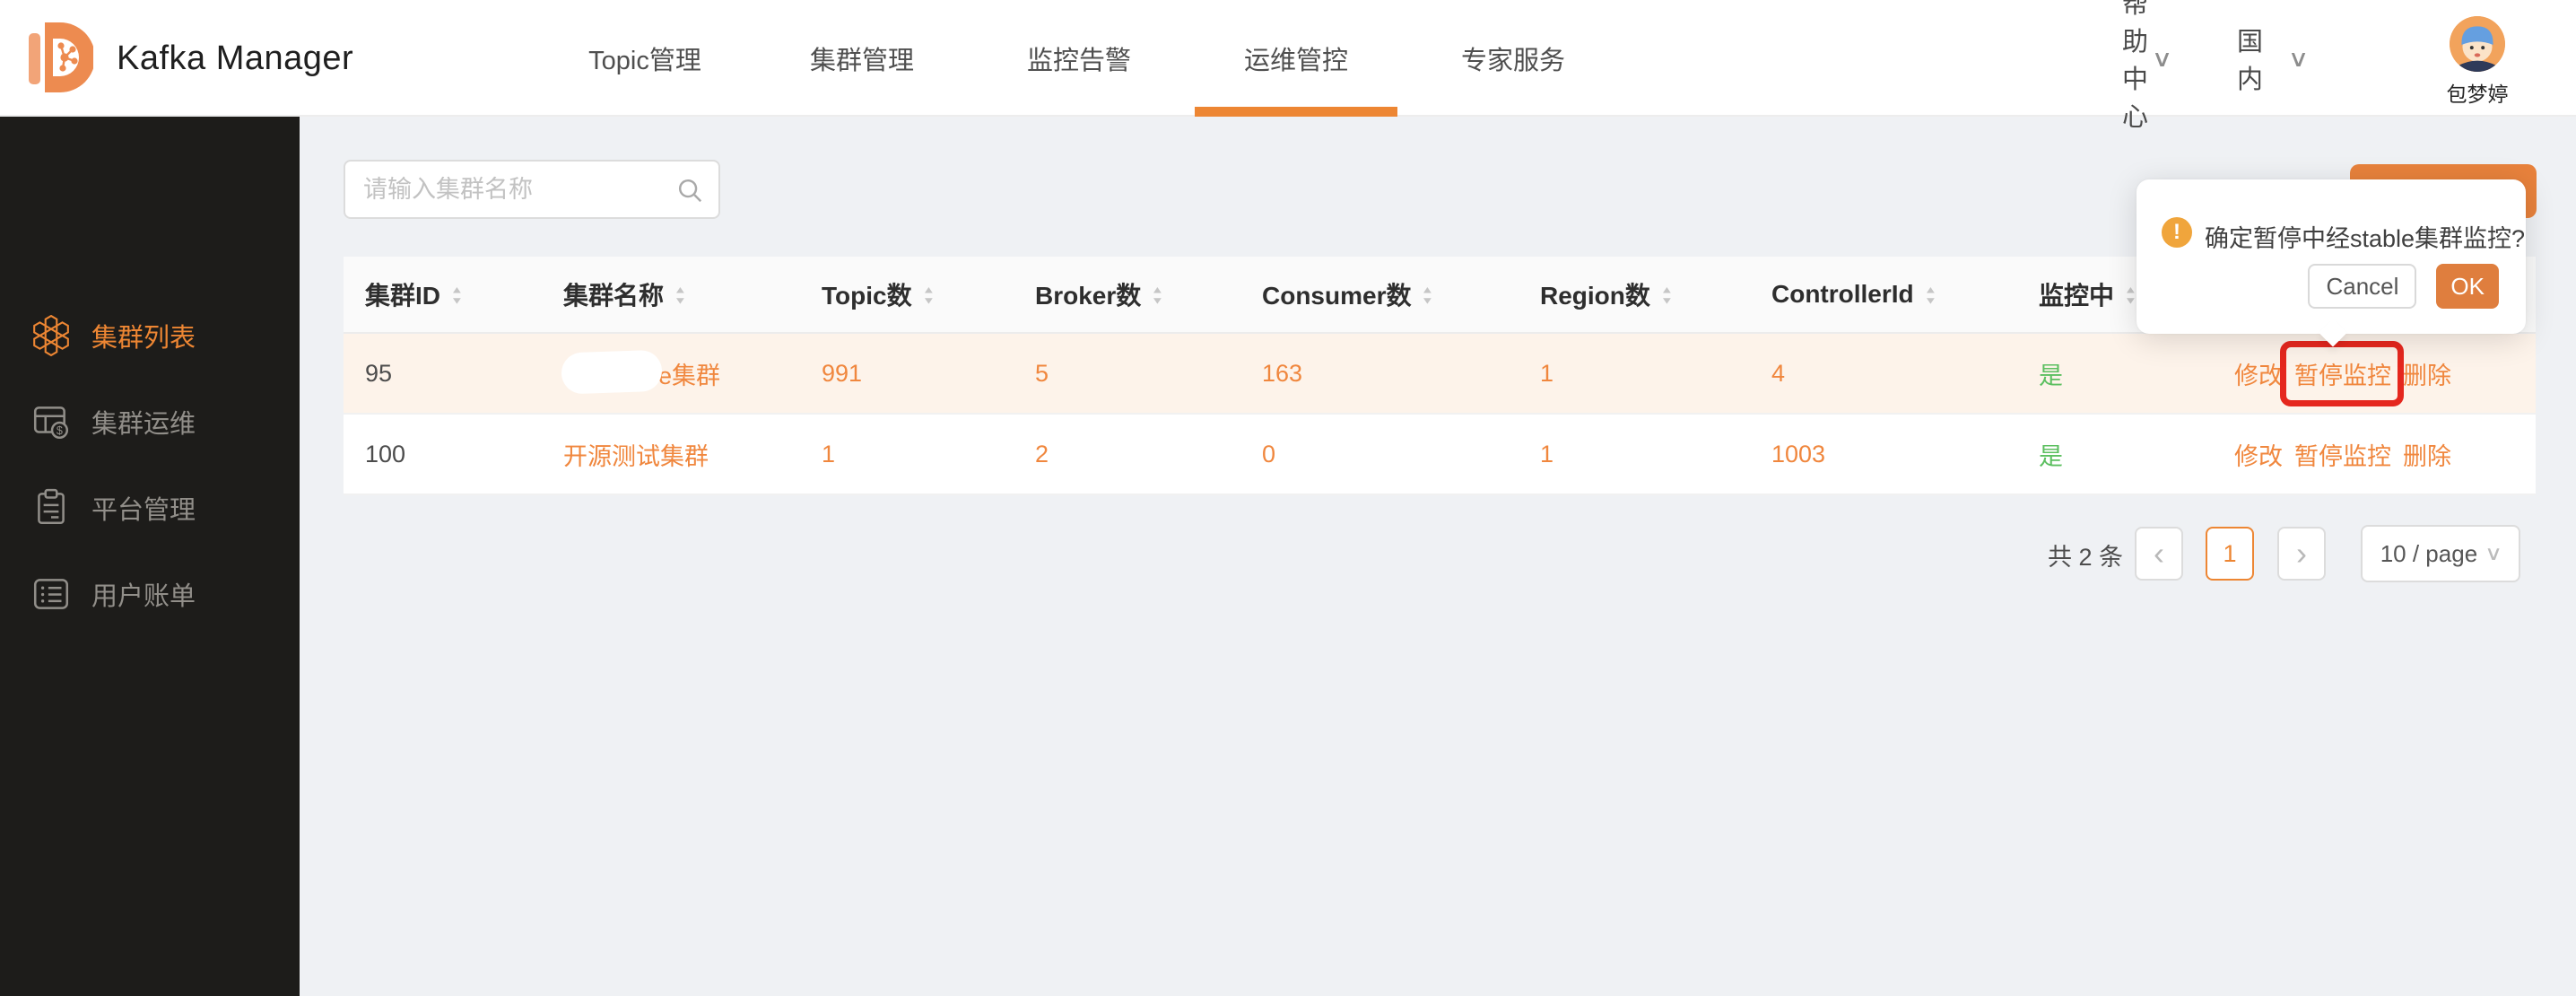 This screenshot has width=2576, height=996. I want to click on user-name: 包梦婷, so click(2477, 94).